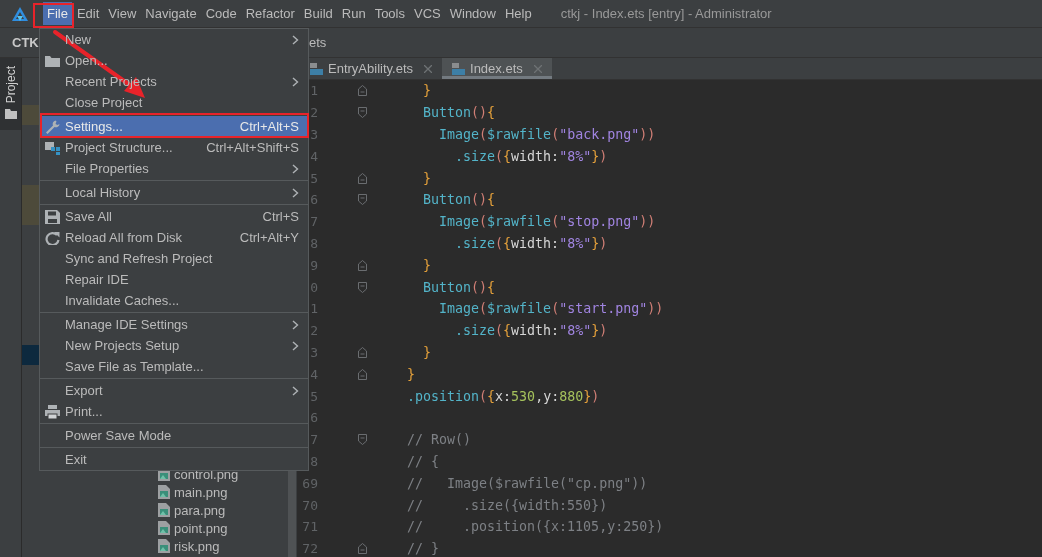 The image size is (1042, 557). I want to click on menu-item: Close Project, so click(174, 102).